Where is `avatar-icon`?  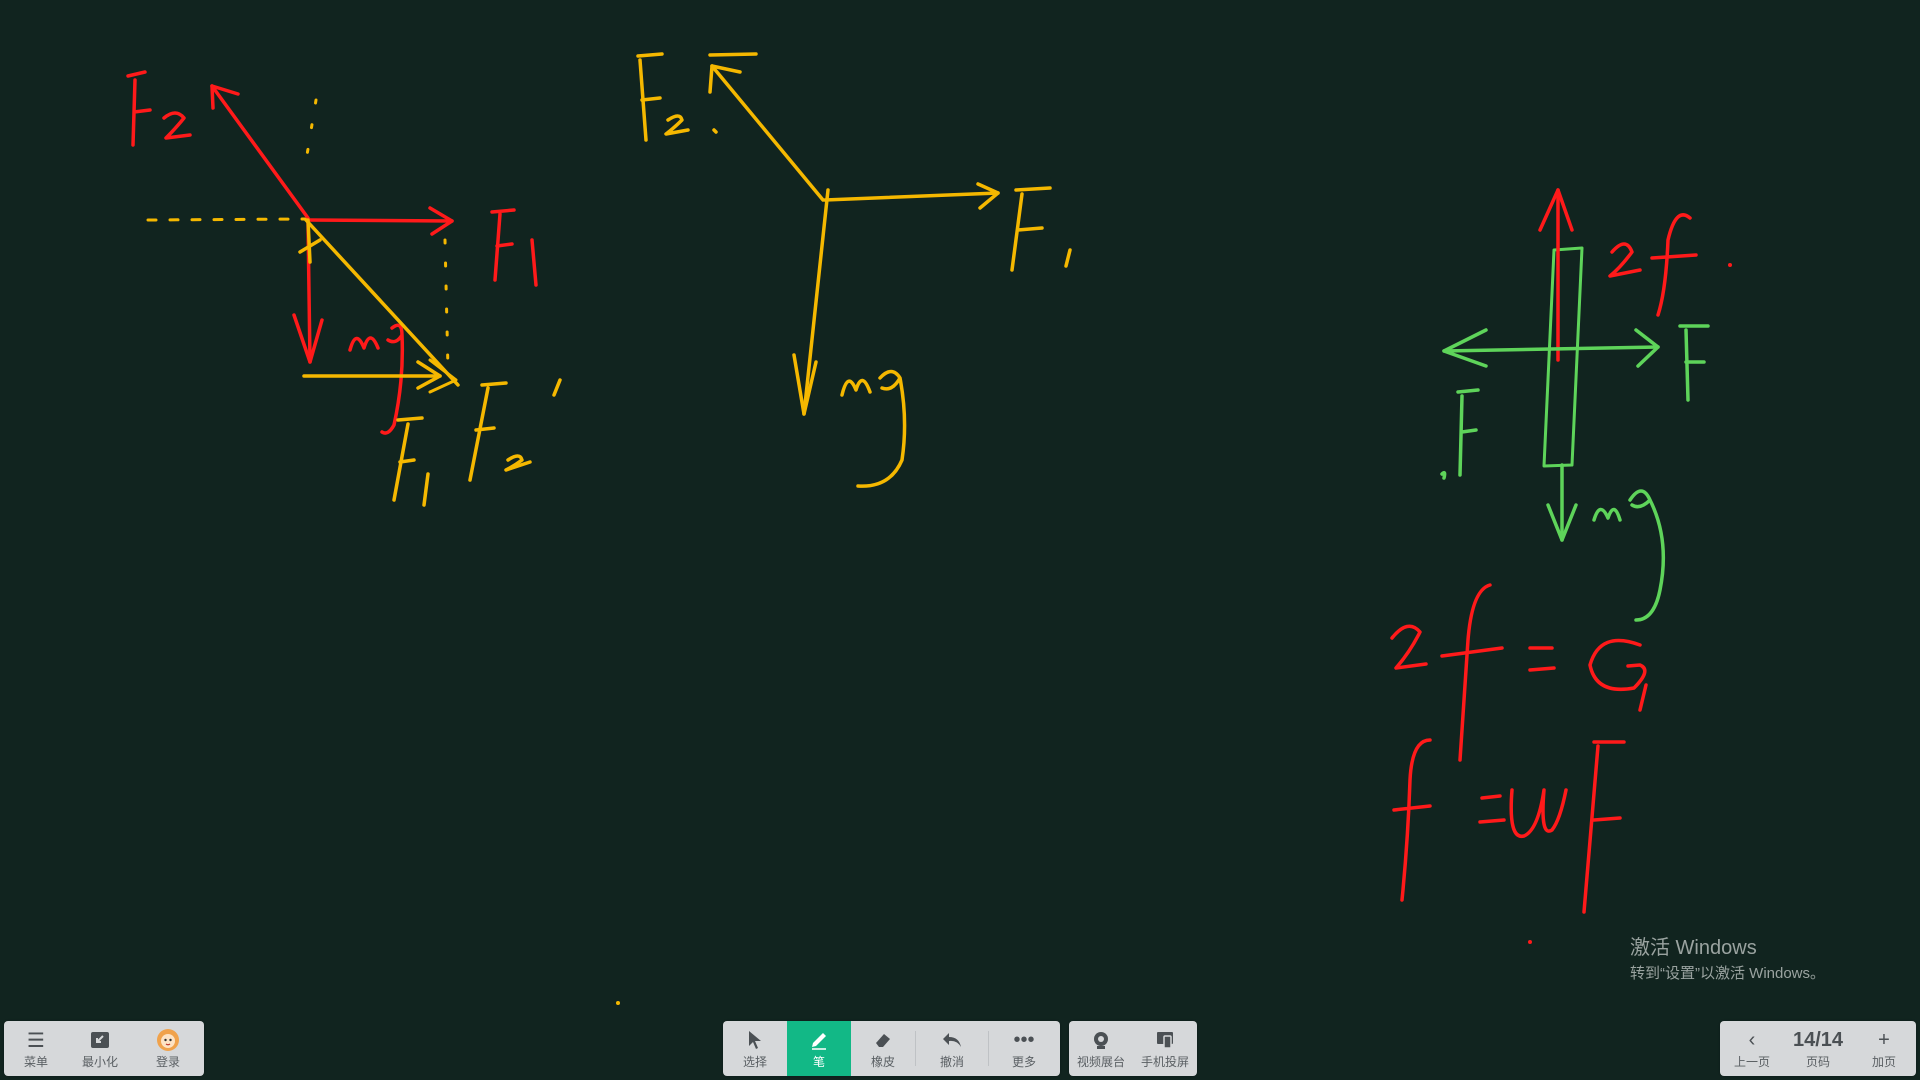 avatar-icon is located at coordinates (168, 1040).